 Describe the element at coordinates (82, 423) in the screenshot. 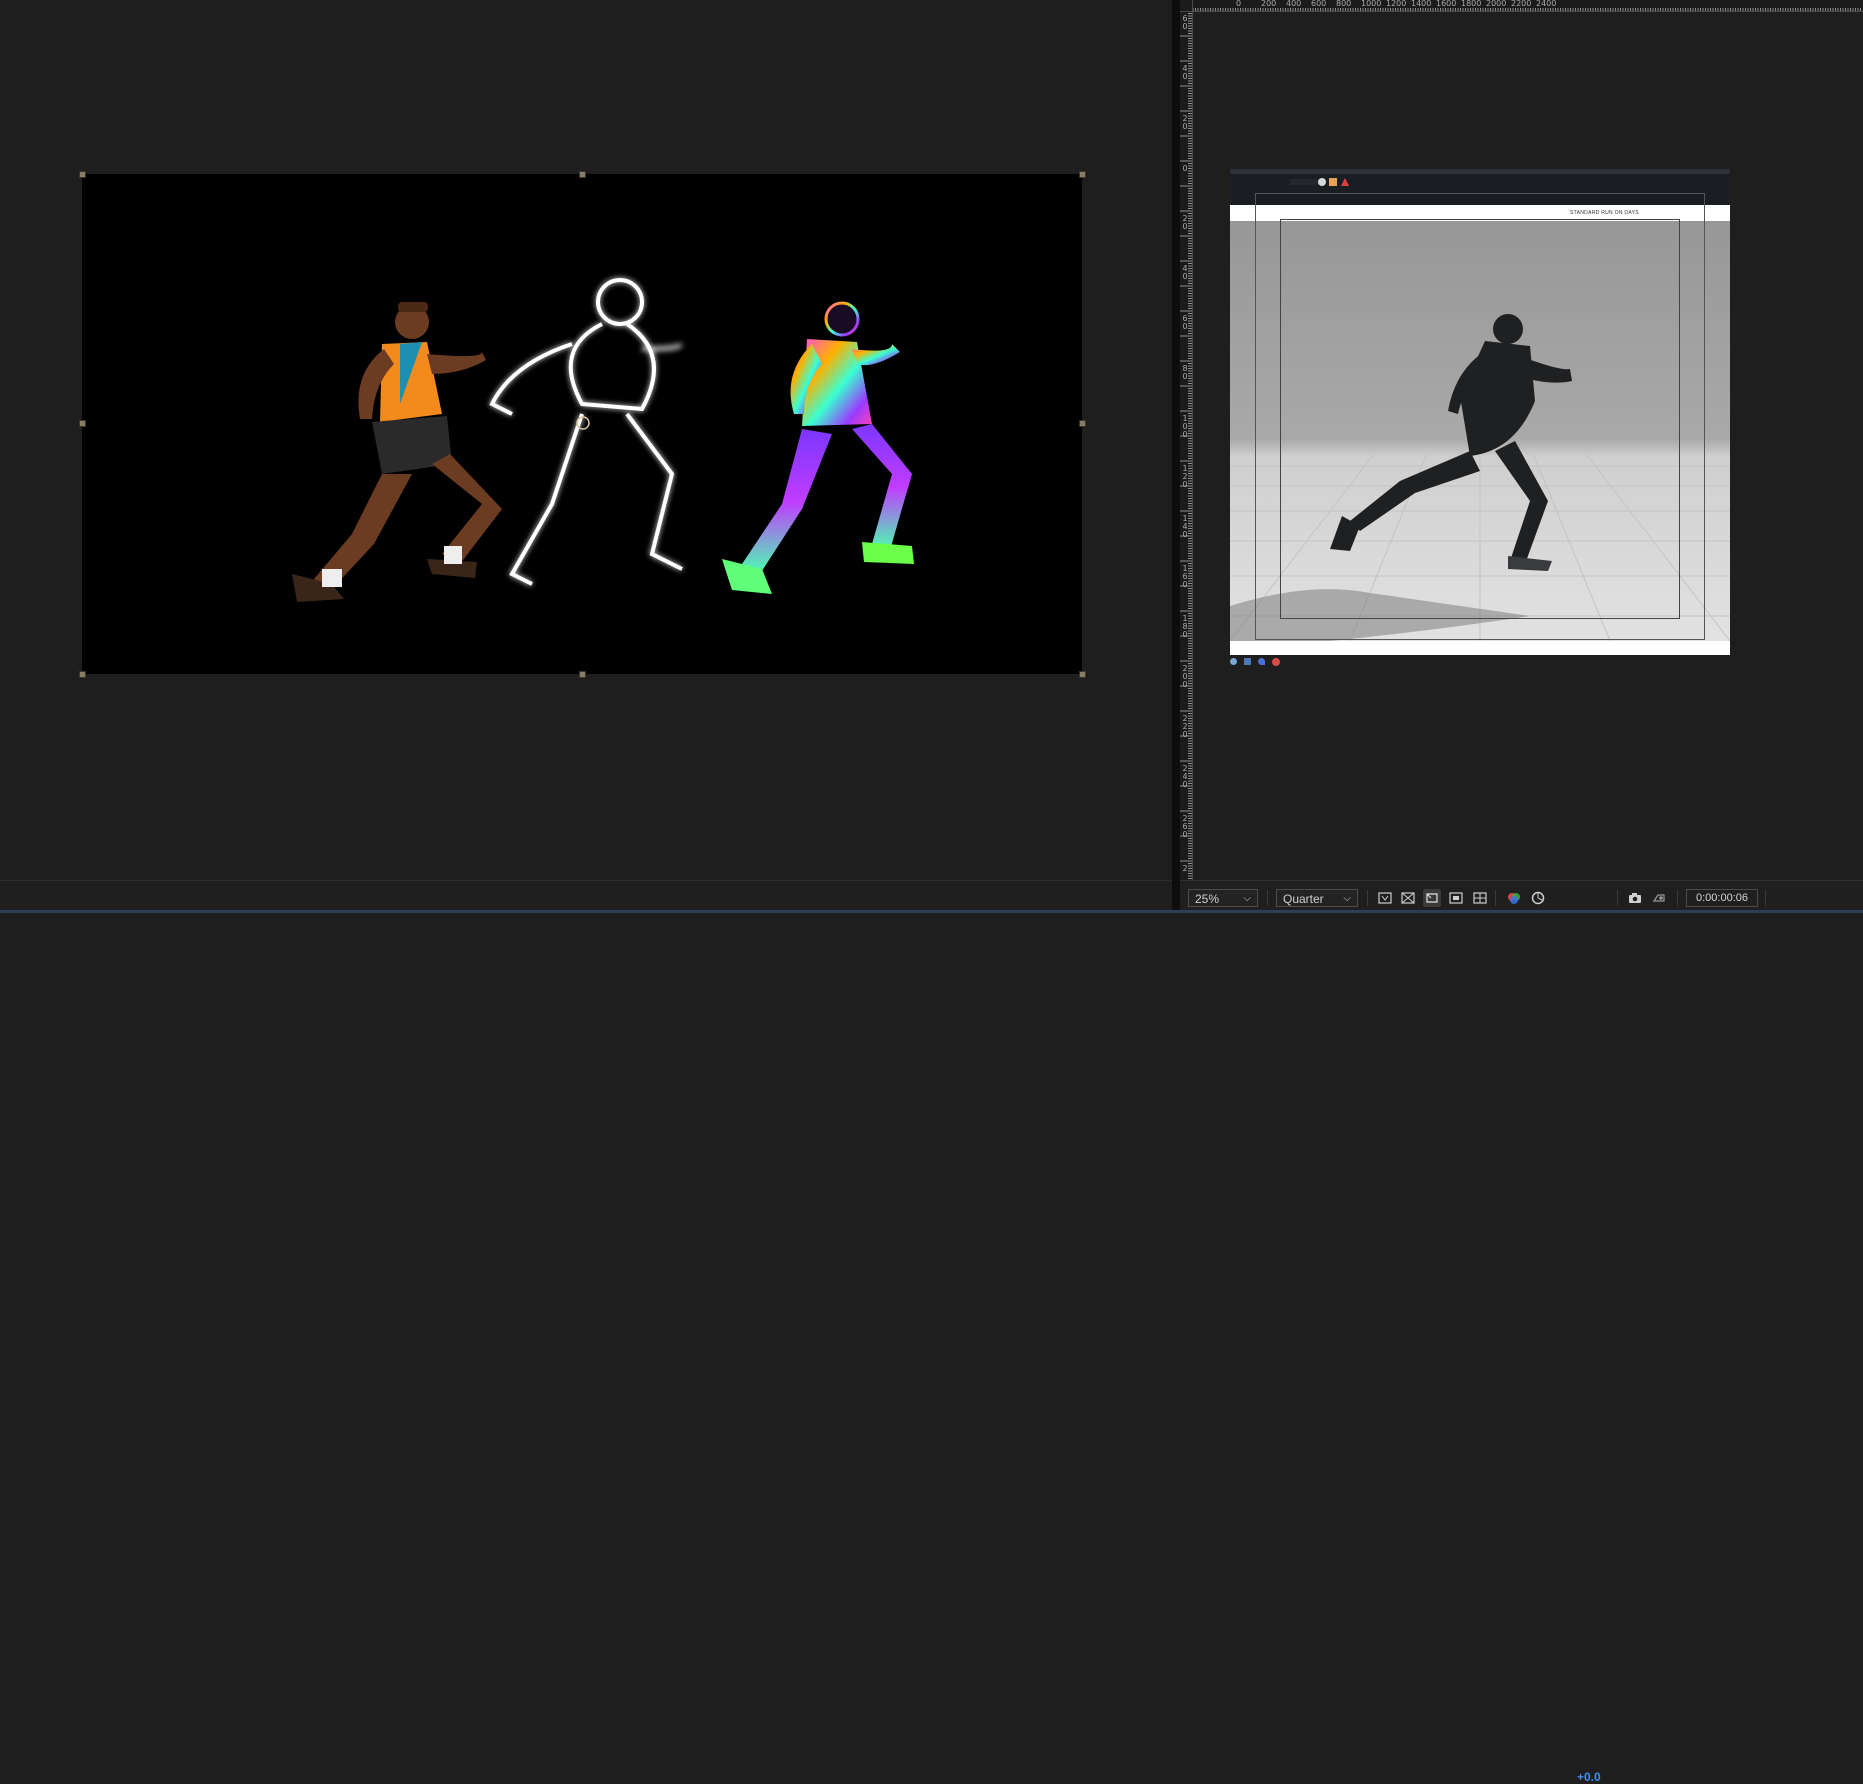

I see `transform-handle-middle-left` at that location.